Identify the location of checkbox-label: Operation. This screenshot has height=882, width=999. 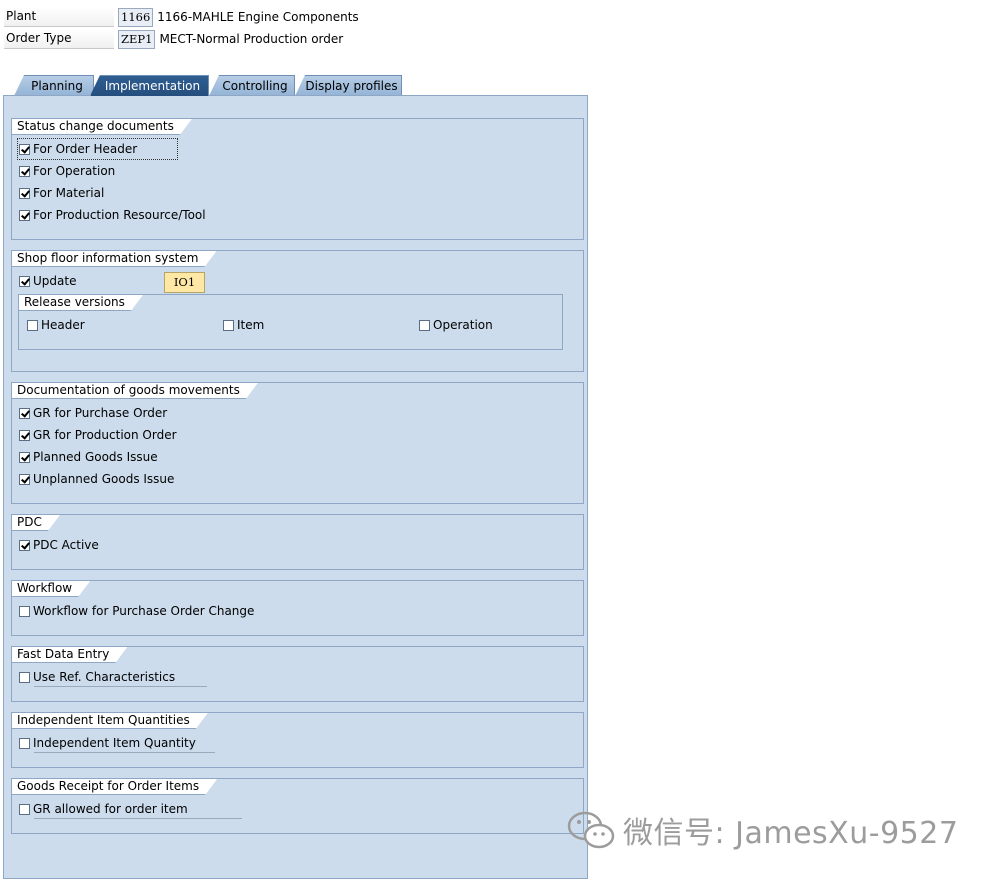
(463, 325).